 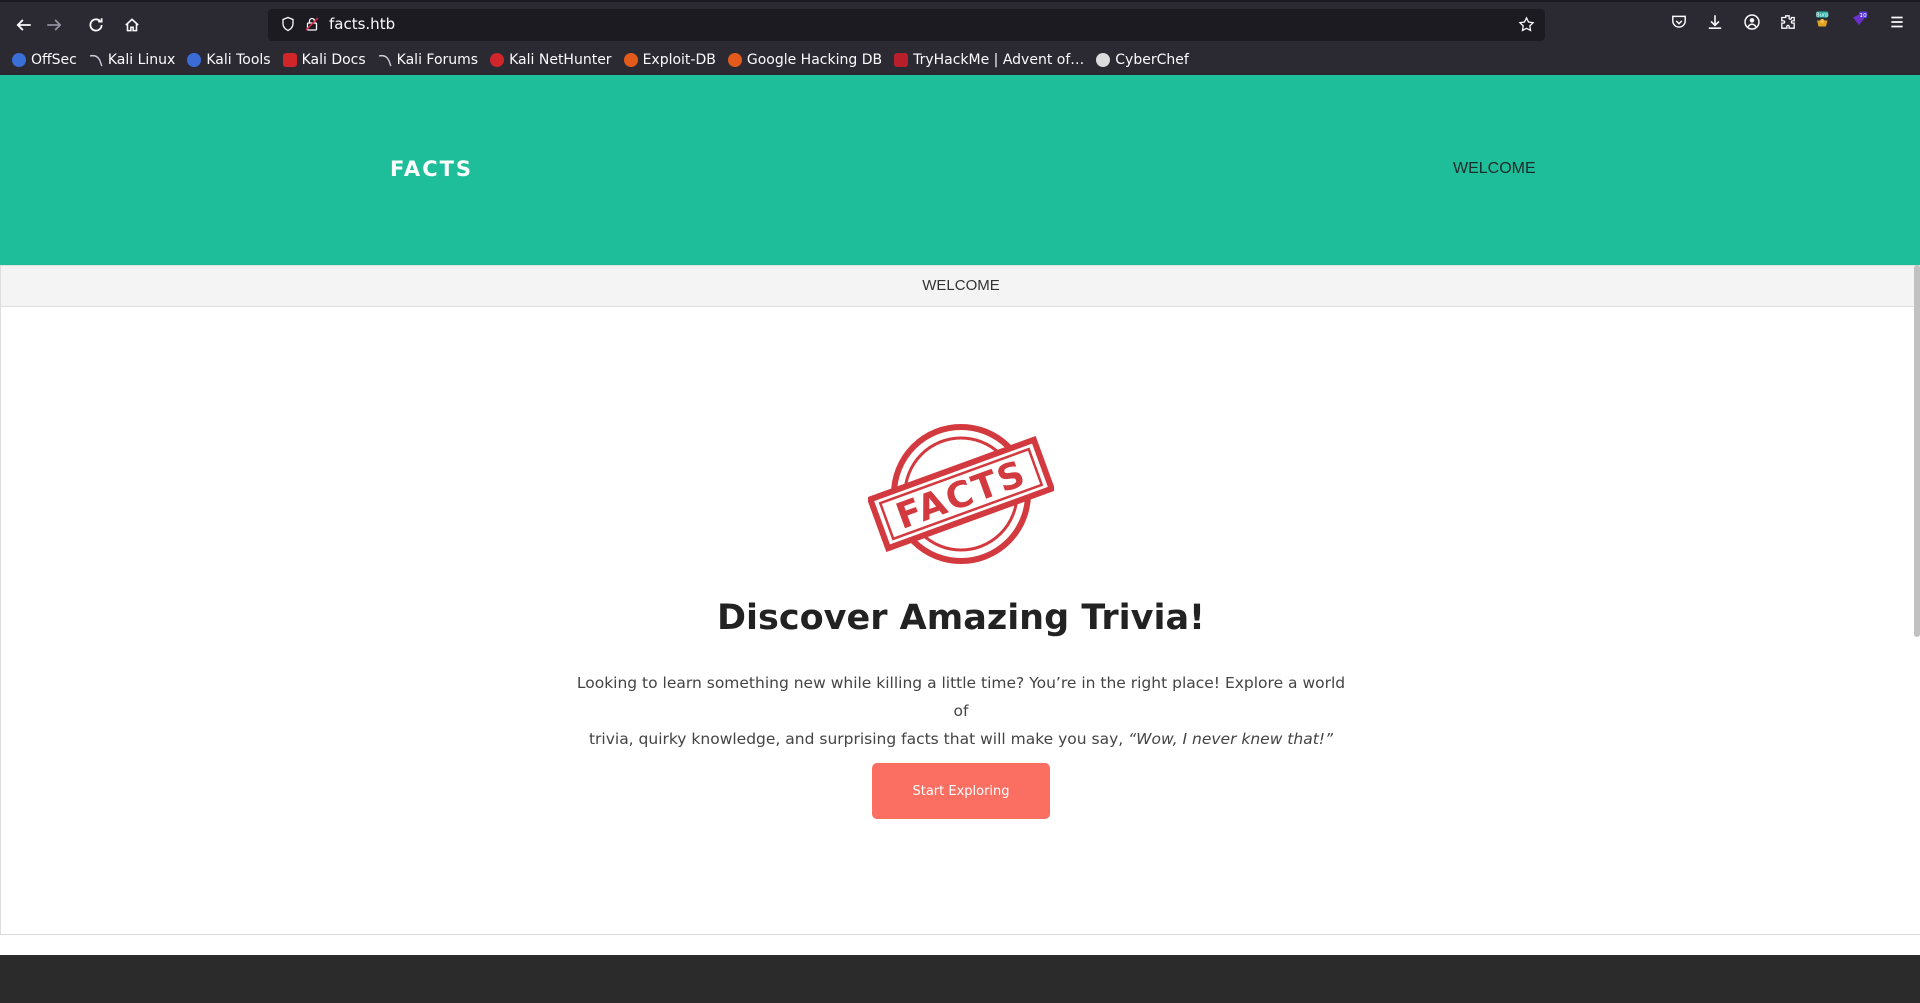 I want to click on menu-icon, so click(x=1897, y=24).